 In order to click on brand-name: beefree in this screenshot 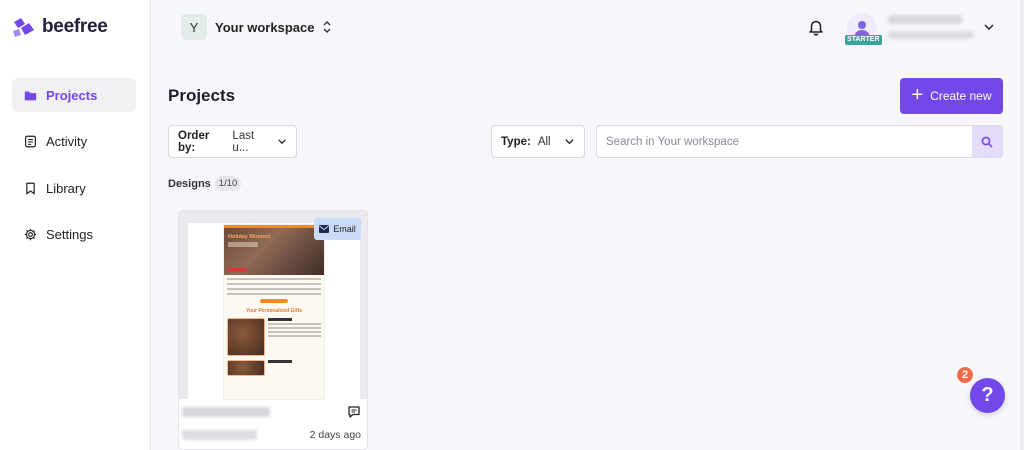, I will do `click(75, 26)`.